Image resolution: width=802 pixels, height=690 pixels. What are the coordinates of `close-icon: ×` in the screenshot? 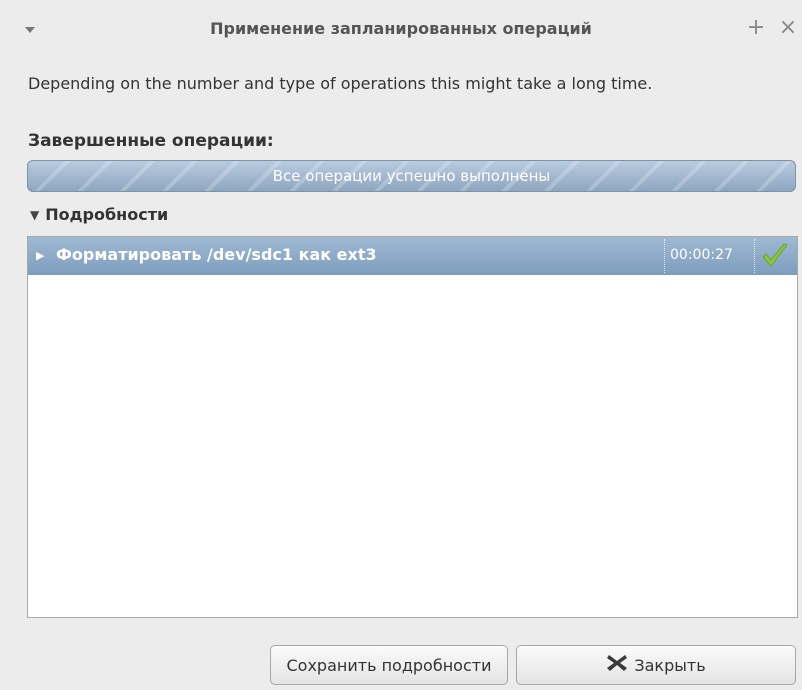 It's located at (788, 28).